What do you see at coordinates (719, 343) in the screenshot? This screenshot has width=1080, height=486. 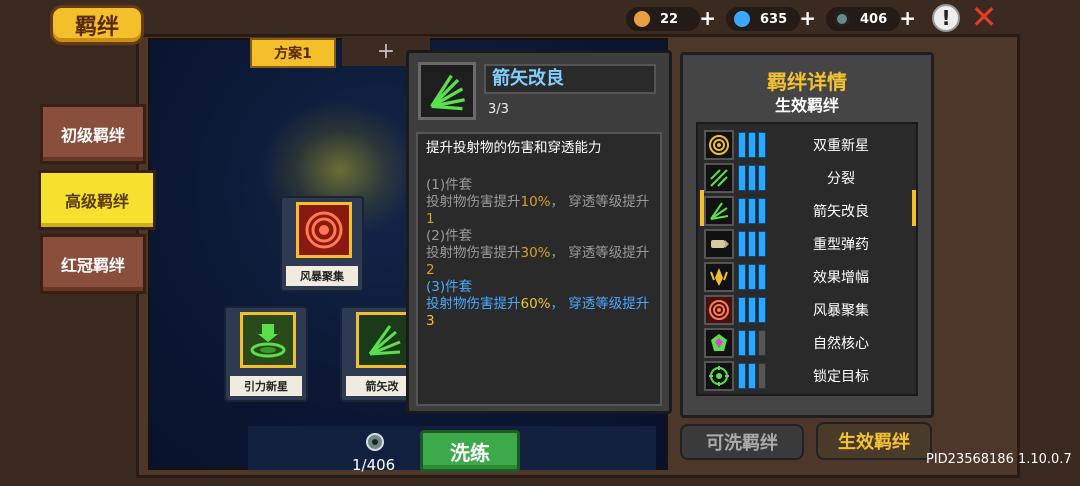 I see `nature-core-icon` at bounding box center [719, 343].